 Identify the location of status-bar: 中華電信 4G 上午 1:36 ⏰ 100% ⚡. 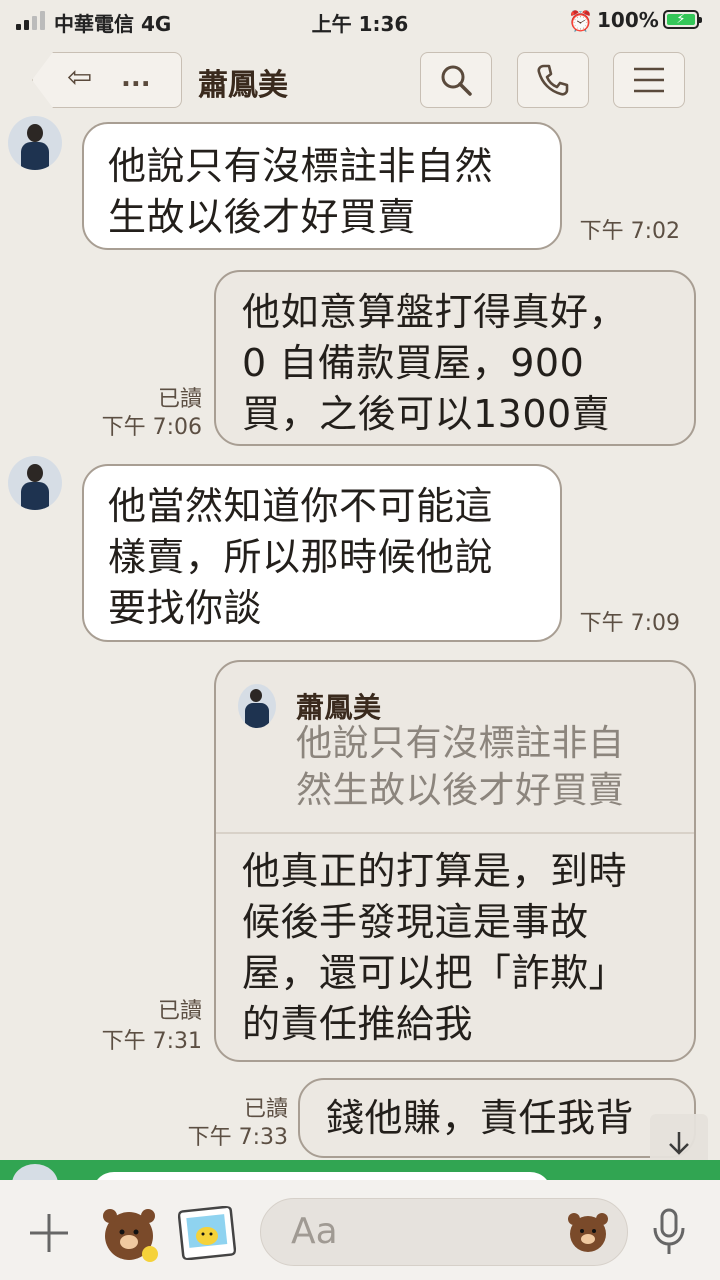
(360, 20).